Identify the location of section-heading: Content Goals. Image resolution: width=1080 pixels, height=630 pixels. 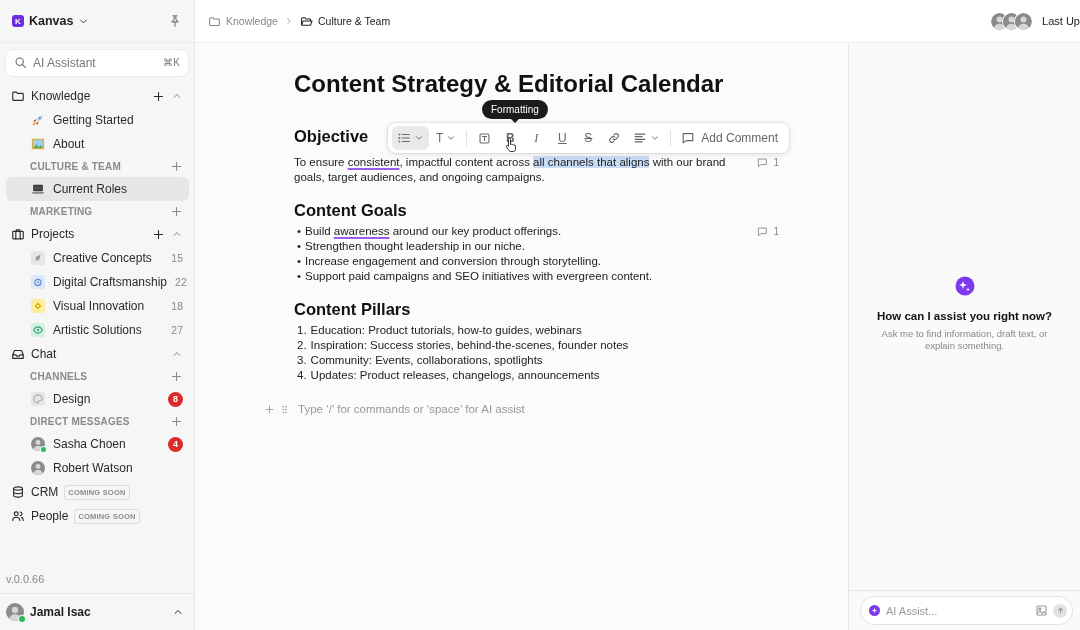
(350, 210).